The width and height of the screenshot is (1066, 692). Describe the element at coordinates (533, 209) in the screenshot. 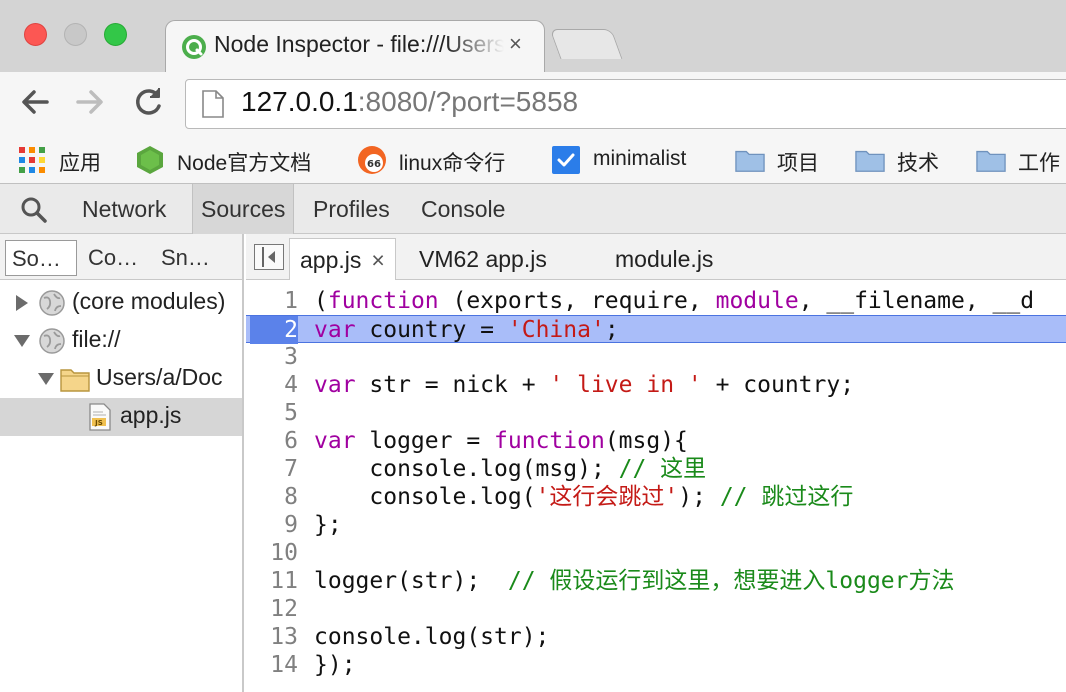

I see `devtools-toolbar: Network Sources Profiles Console` at that location.